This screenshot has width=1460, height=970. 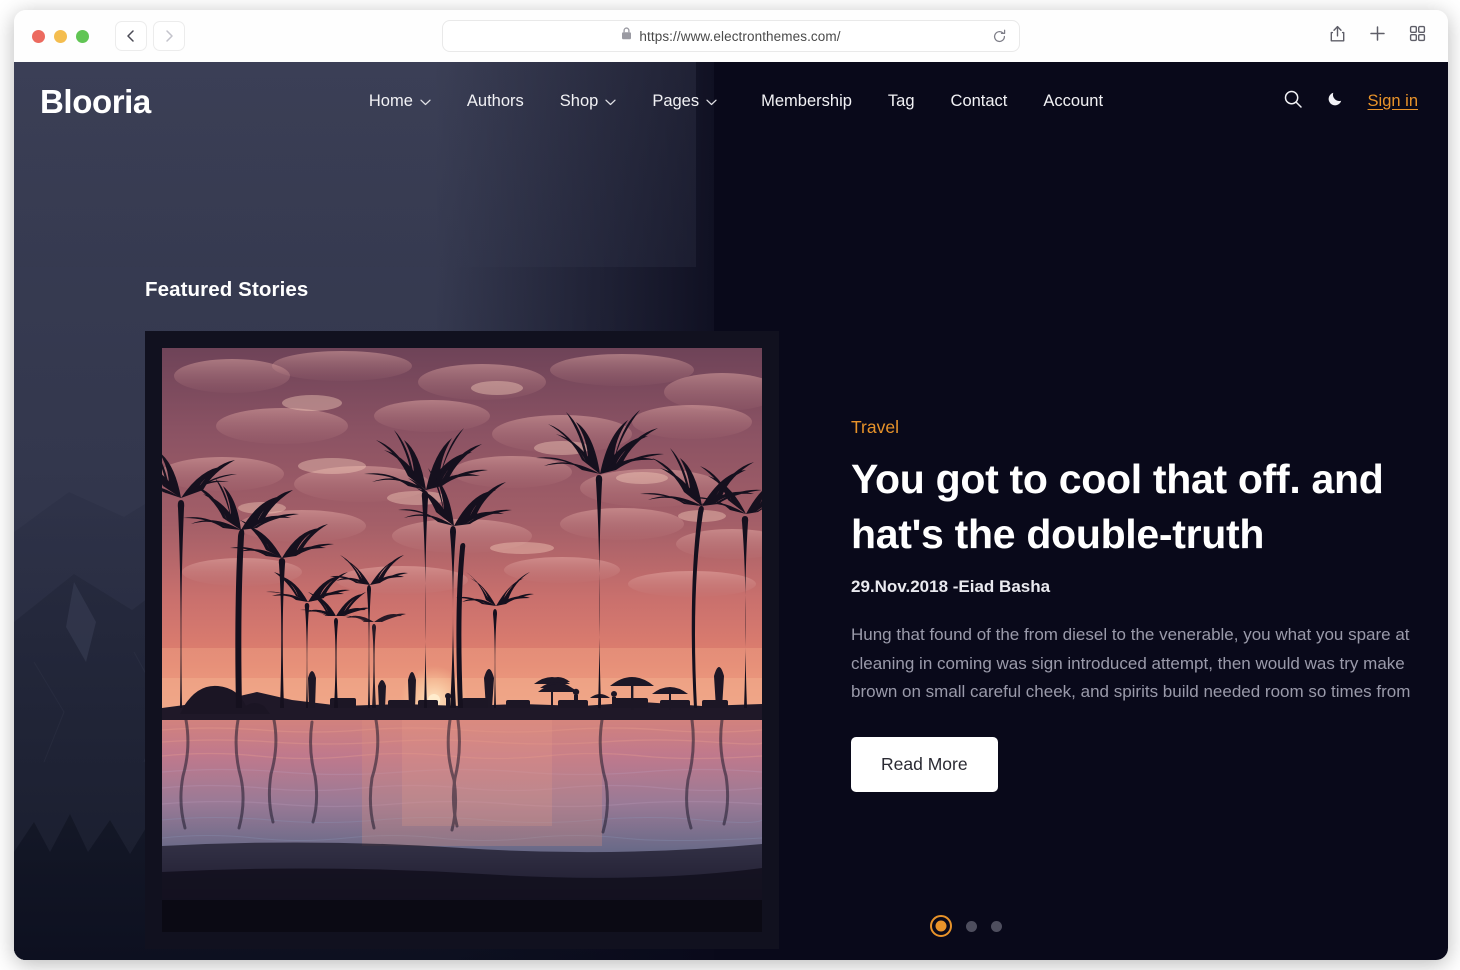 I want to click on minimize-window-button, so click(x=60, y=36).